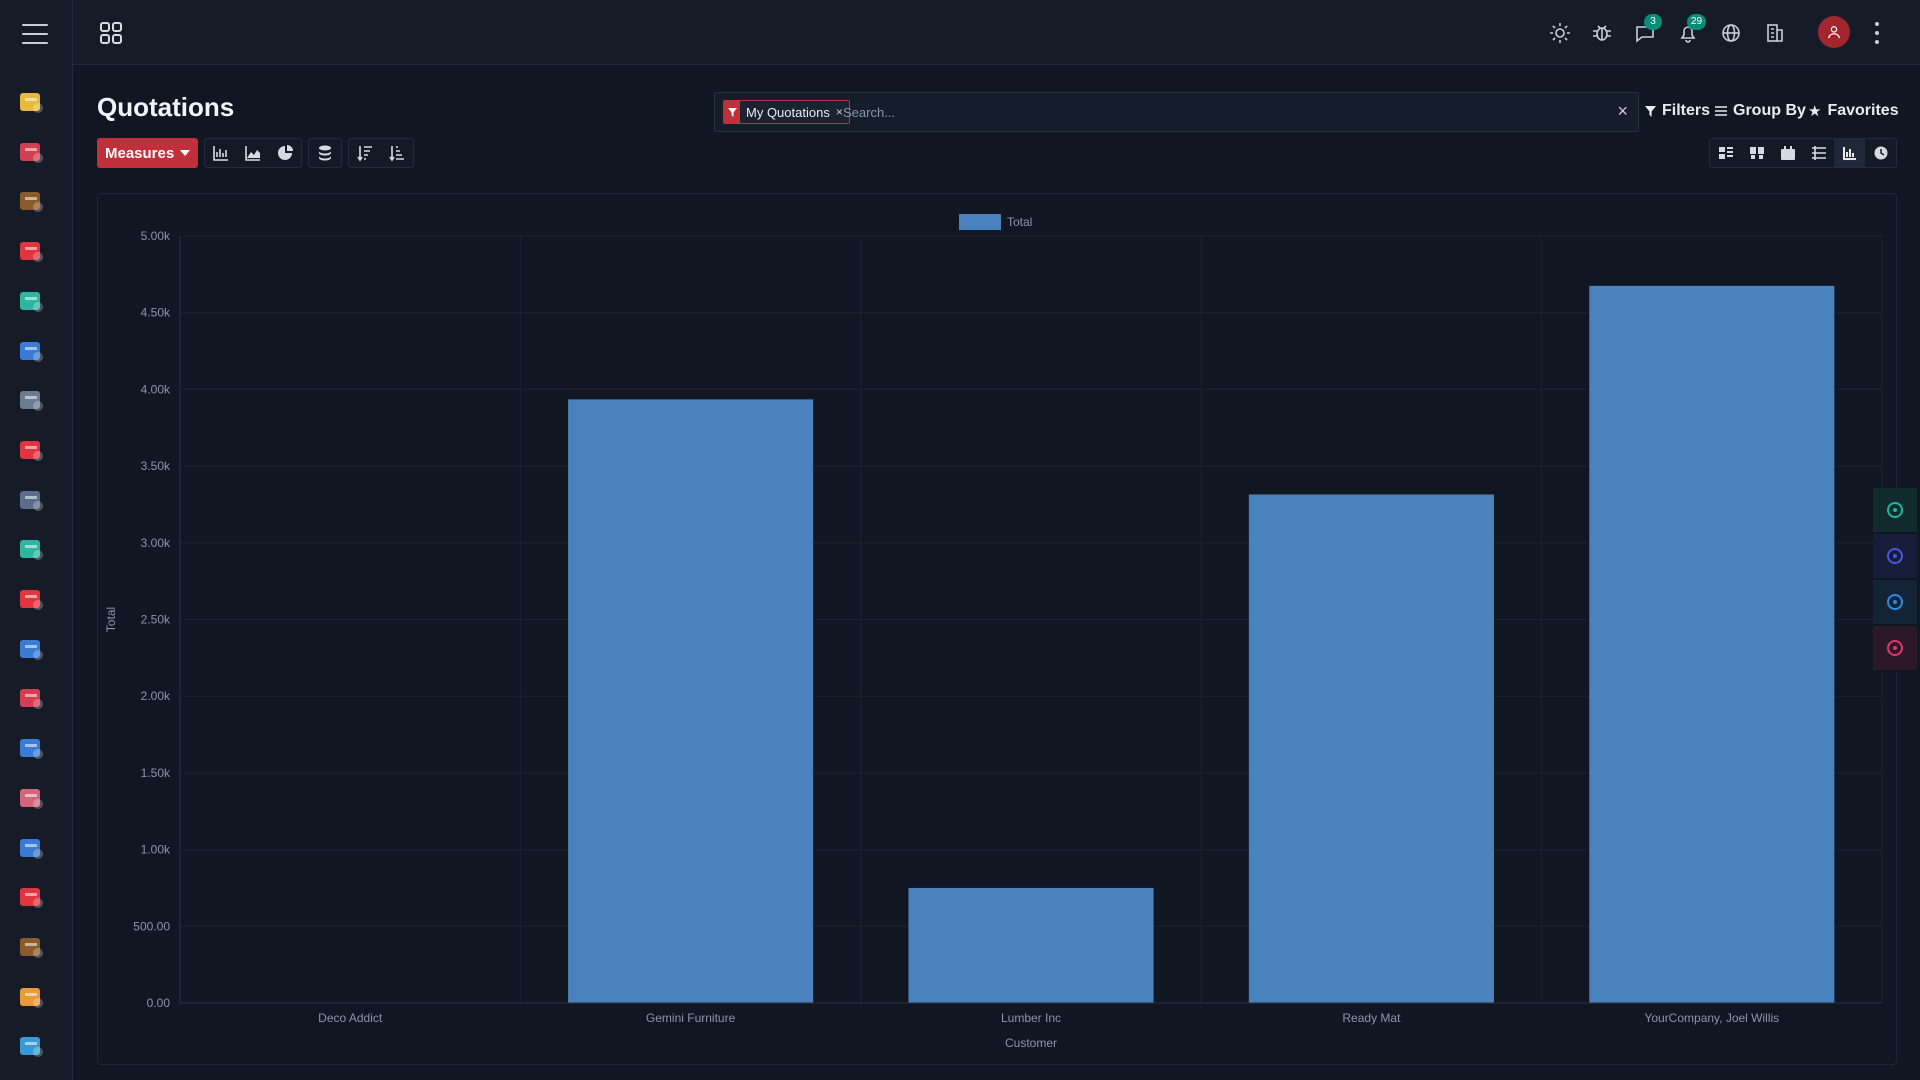  Describe the element at coordinates (31, 698) in the screenshot. I see `inventory-app-icon` at that location.